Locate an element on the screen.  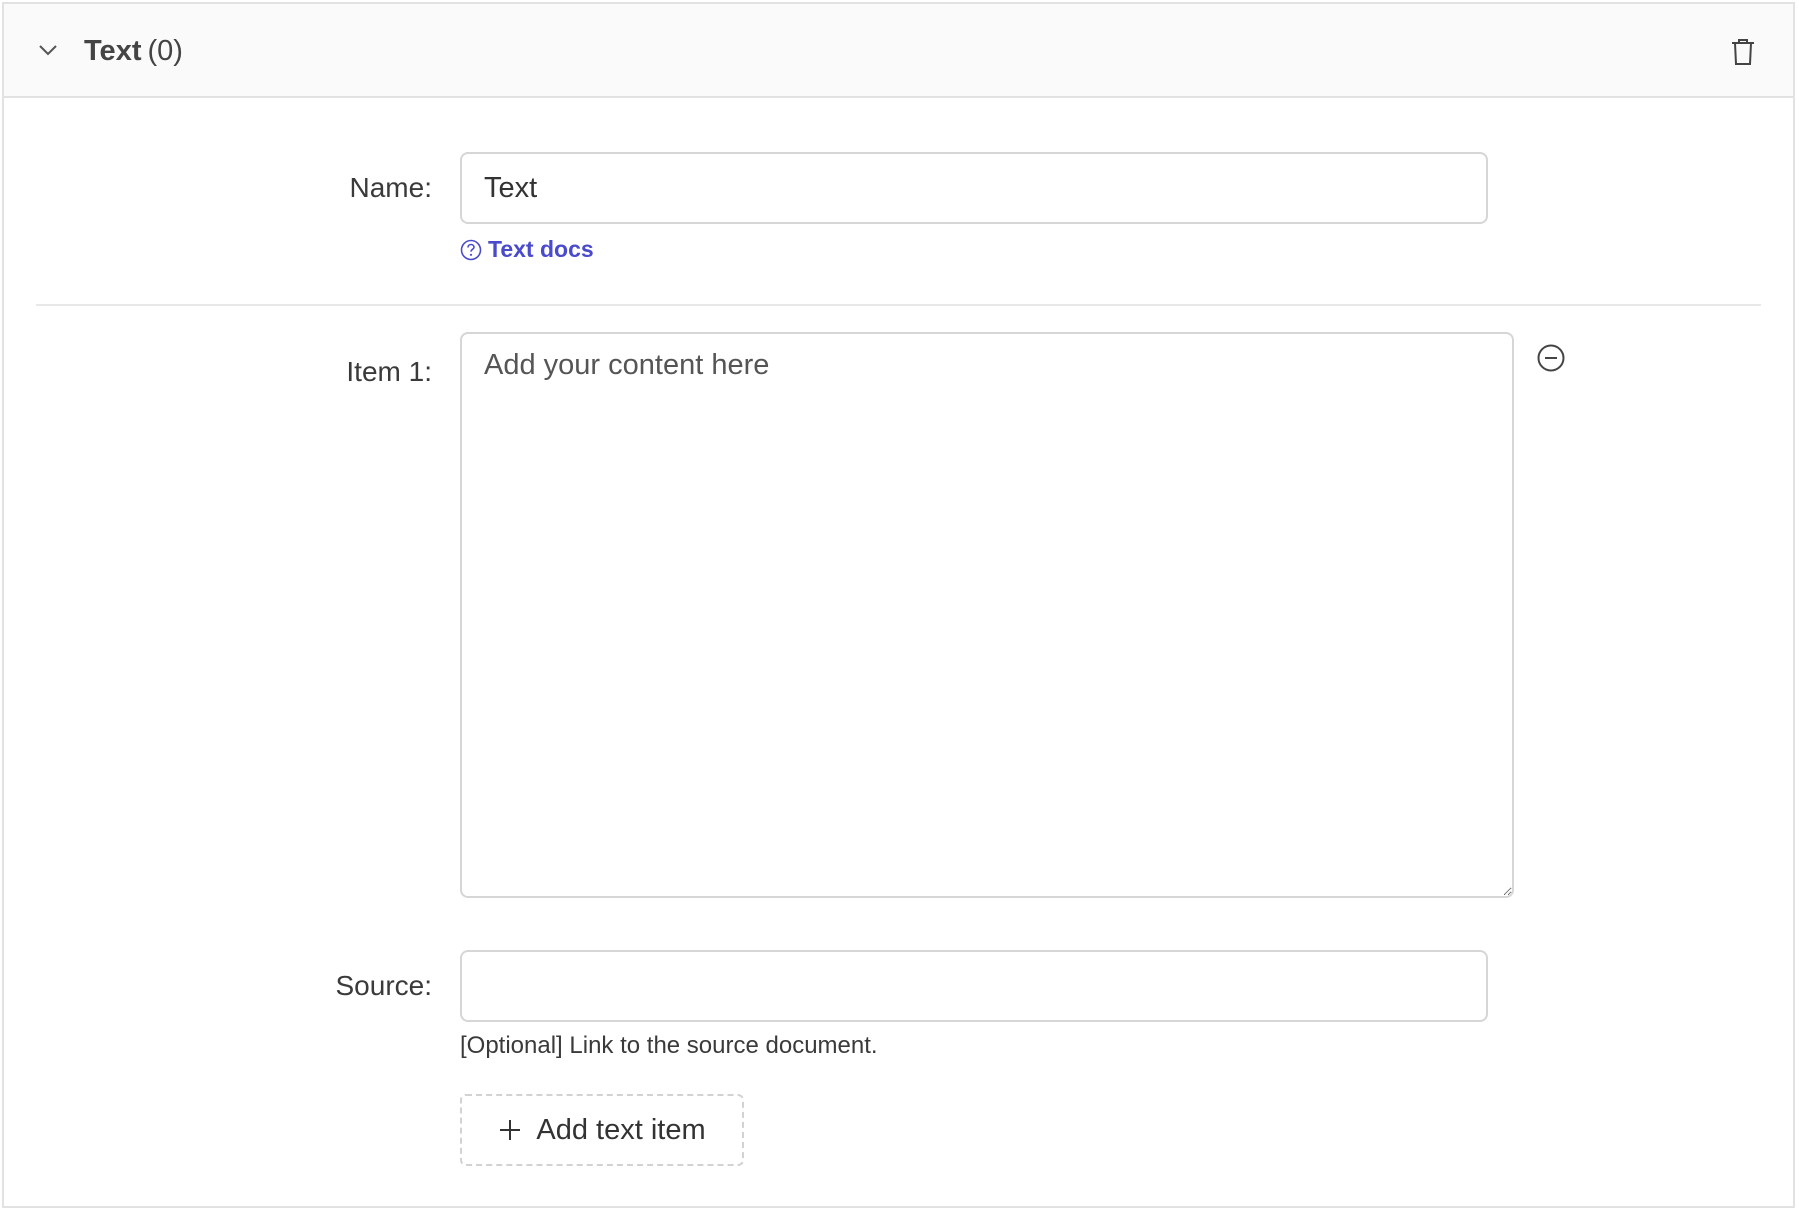
name-label-text: Name is located at coordinates (387, 187).